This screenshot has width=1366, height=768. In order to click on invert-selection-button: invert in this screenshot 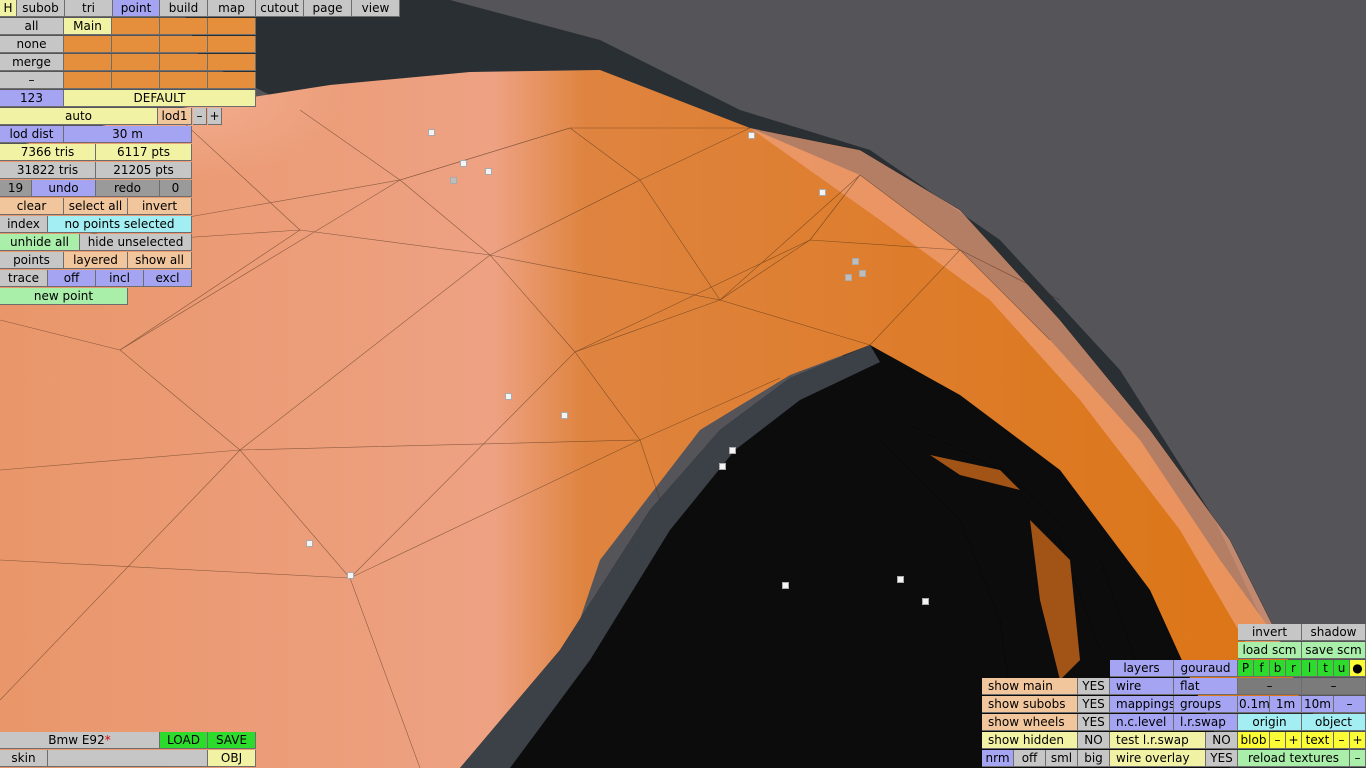, I will do `click(160, 206)`.